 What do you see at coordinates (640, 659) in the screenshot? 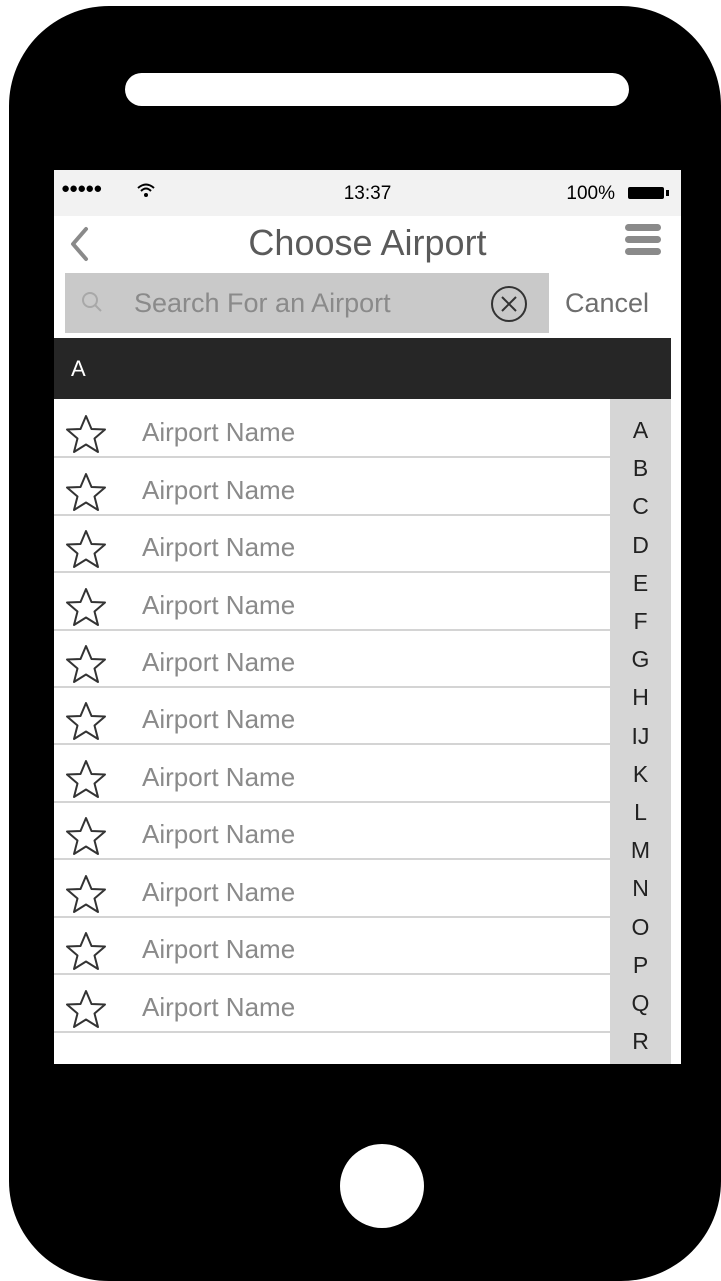
I see `index-letter: G` at bounding box center [640, 659].